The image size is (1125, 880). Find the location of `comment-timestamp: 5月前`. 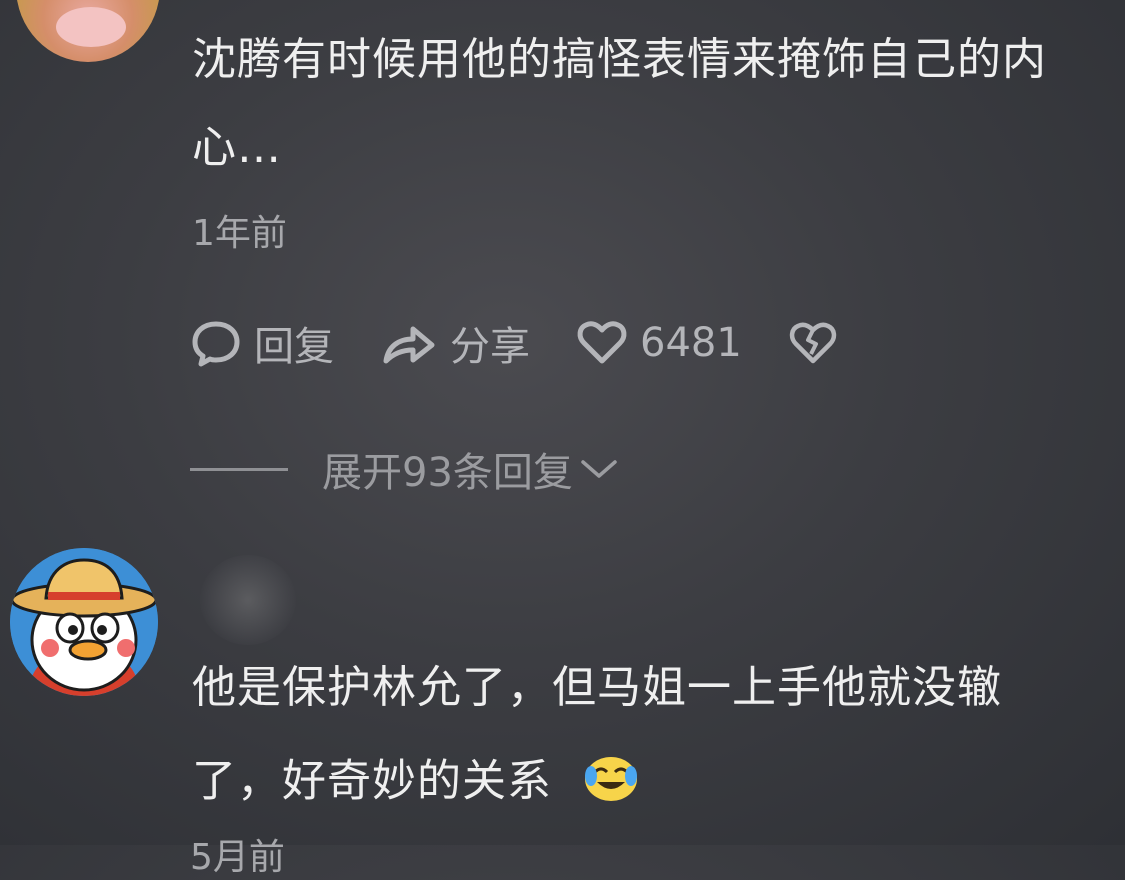

comment-timestamp: 5月前 is located at coordinates (237, 857).